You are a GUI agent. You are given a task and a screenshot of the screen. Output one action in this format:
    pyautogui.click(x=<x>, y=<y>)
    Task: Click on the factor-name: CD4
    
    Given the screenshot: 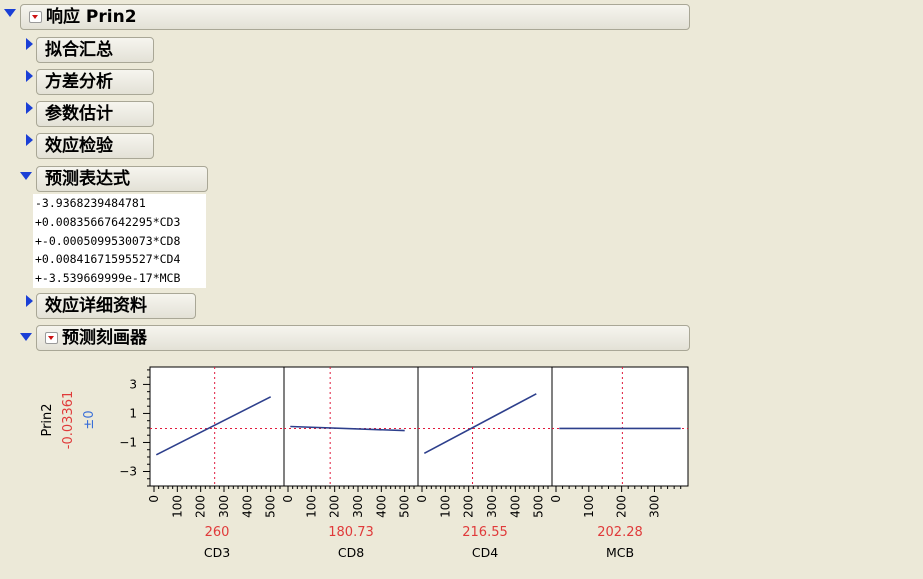 What is the action you would take?
    pyautogui.click(x=485, y=552)
    